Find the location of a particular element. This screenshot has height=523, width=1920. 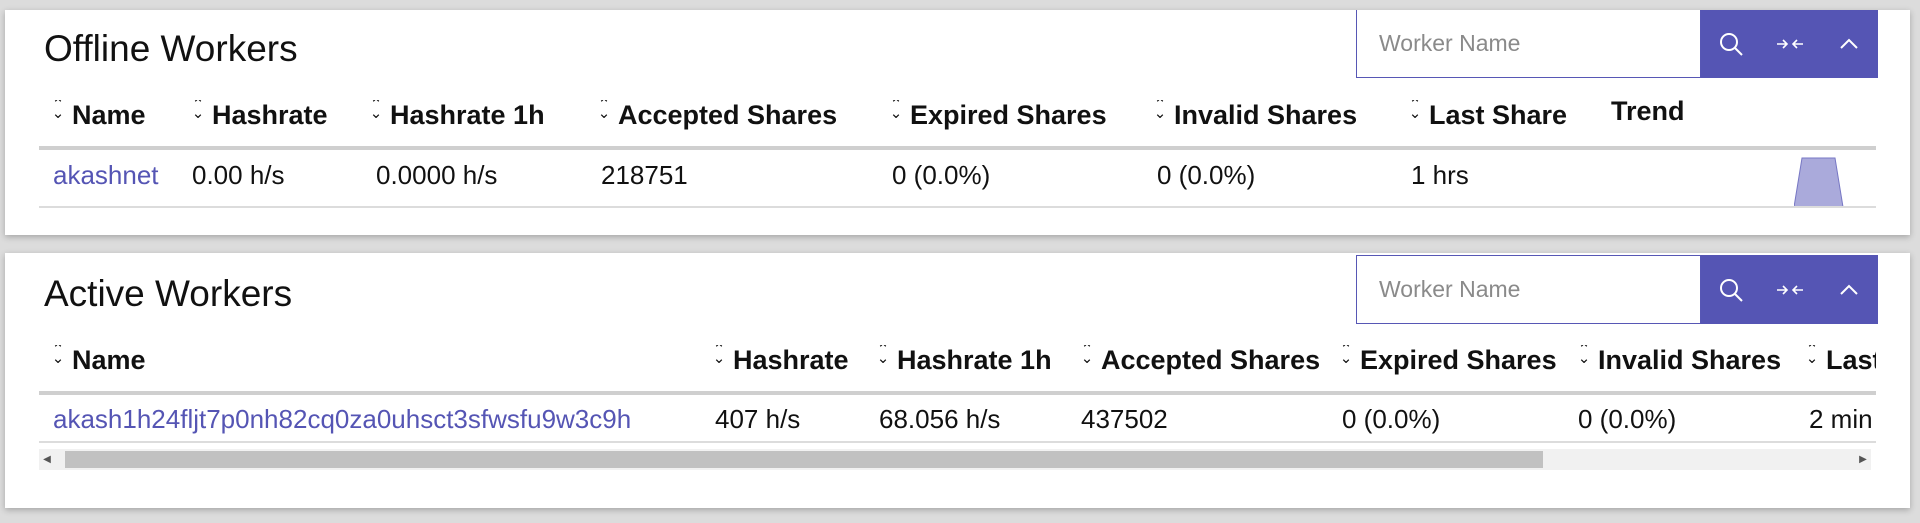

scrollbar-thumb is located at coordinates (804, 459).